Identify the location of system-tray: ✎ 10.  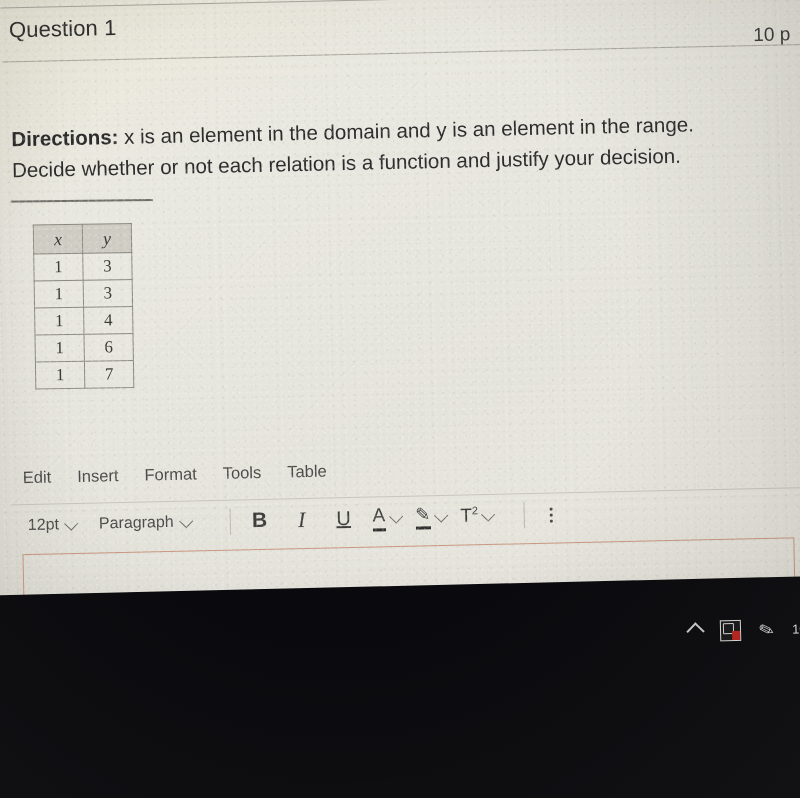
(743, 630).